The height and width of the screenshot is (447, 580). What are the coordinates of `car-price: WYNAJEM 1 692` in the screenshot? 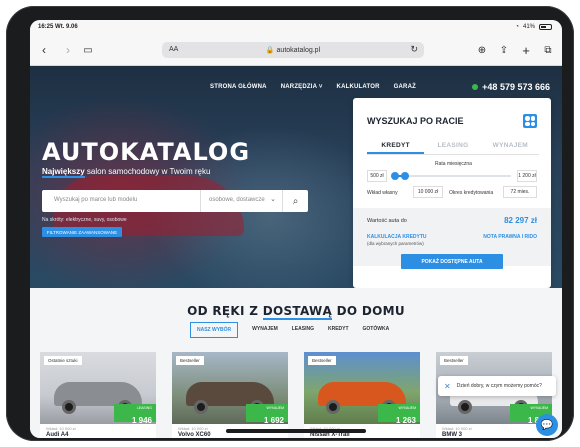 It's located at (267, 414).